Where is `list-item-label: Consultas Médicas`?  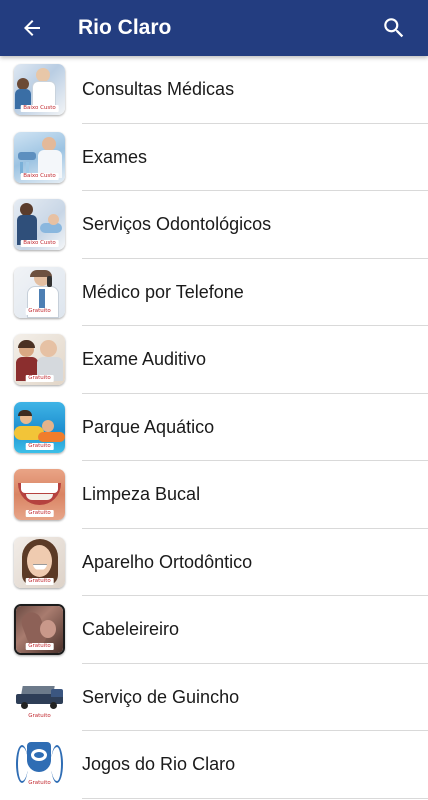
list-item-label: Consultas Médicas is located at coordinates (158, 89).